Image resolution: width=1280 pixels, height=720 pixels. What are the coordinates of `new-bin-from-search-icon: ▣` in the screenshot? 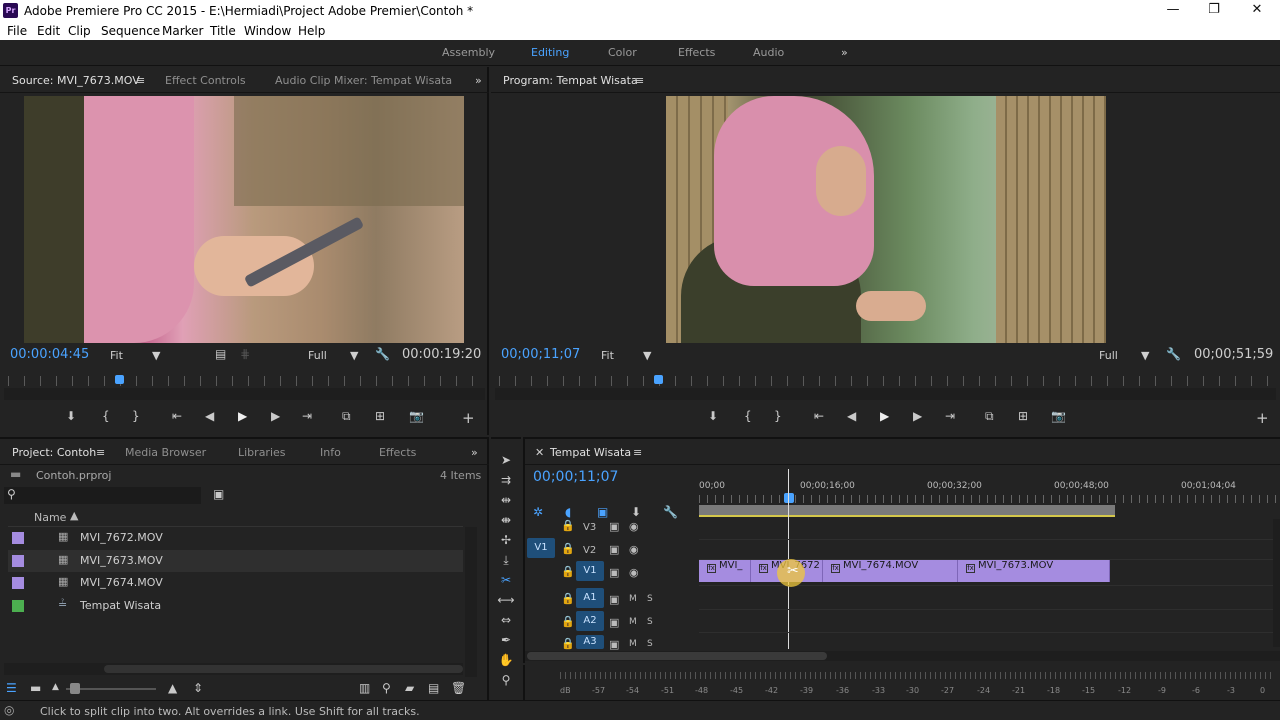 It's located at (218, 494).